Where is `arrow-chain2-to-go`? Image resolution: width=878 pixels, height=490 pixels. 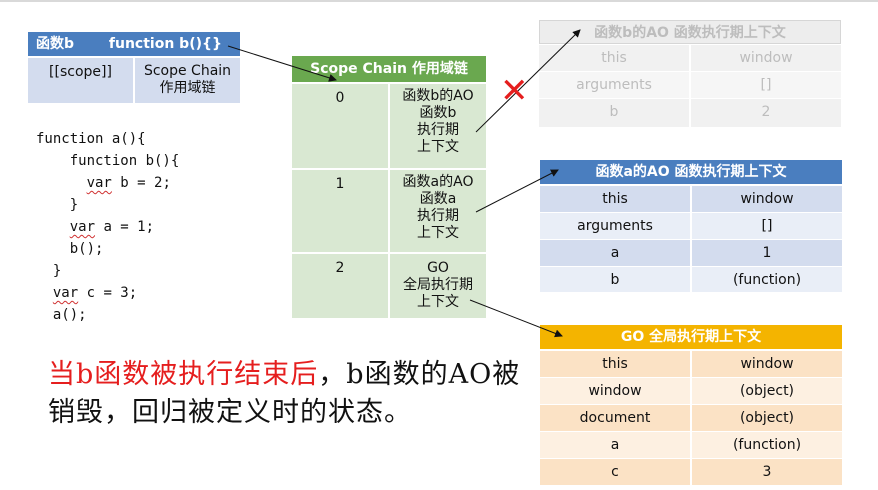 arrow-chain2-to-go is located at coordinates (516, 318).